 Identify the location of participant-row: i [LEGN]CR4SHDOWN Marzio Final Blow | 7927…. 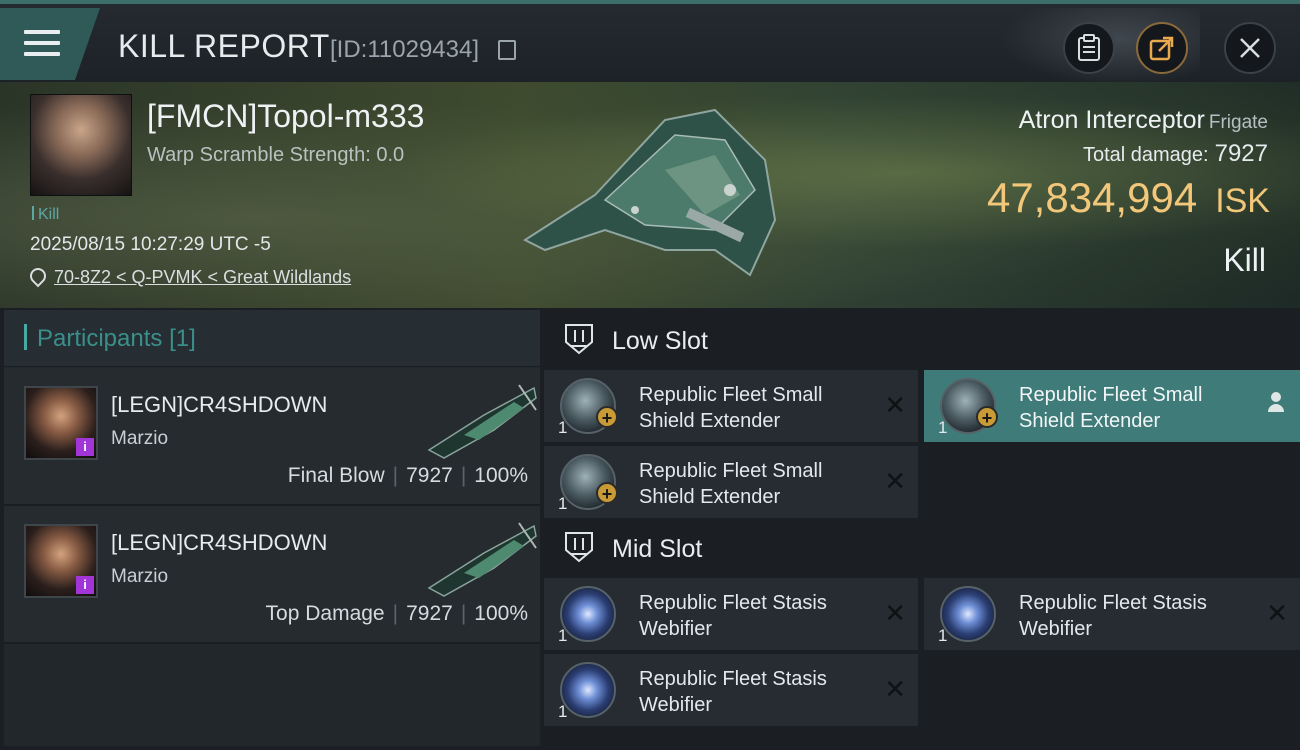
(272, 437).